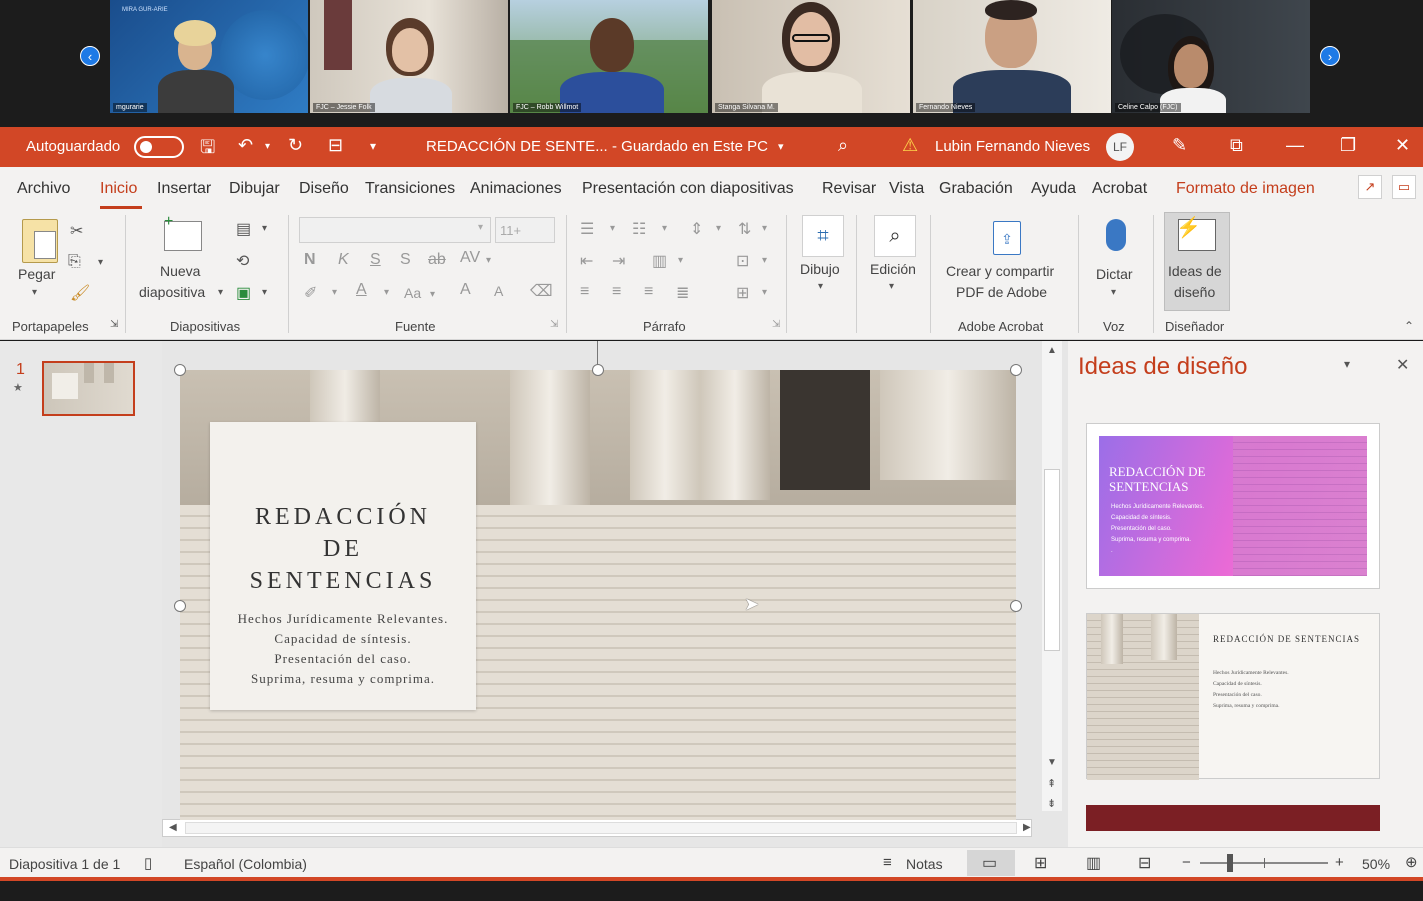  I want to click on align-left-icon: ≡, so click(584, 292).